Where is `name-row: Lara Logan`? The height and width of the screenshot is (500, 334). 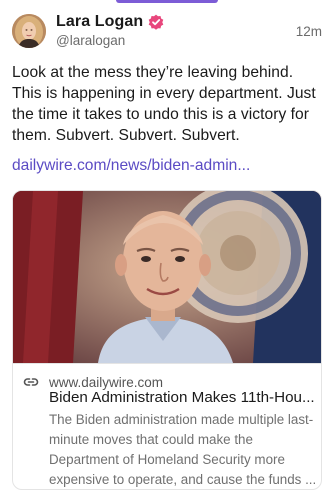
name-row: Lara Logan is located at coordinates (110, 22).